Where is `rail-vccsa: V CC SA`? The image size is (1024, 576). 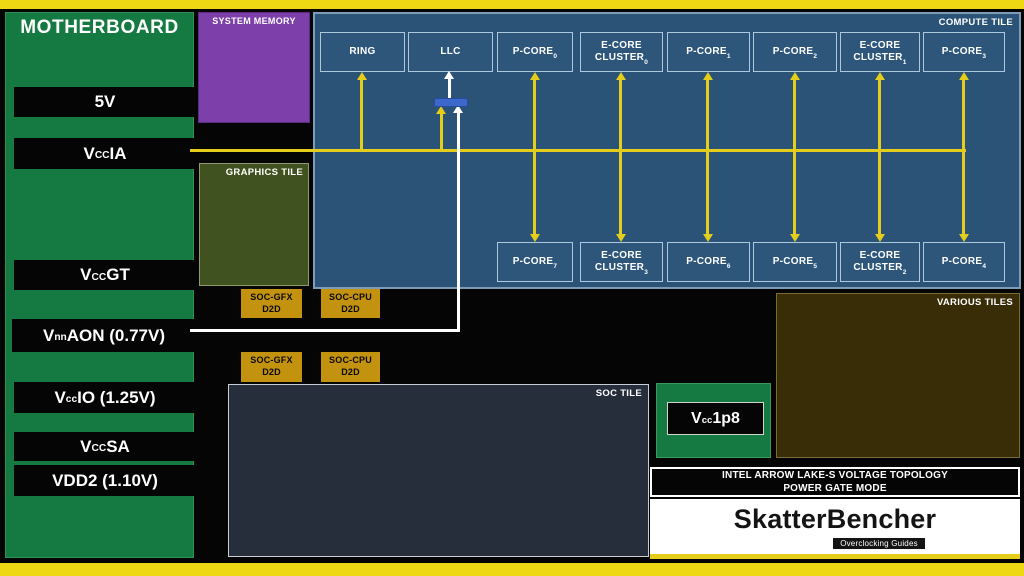
rail-vccsa: V CC SA is located at coordinates (105, 446).